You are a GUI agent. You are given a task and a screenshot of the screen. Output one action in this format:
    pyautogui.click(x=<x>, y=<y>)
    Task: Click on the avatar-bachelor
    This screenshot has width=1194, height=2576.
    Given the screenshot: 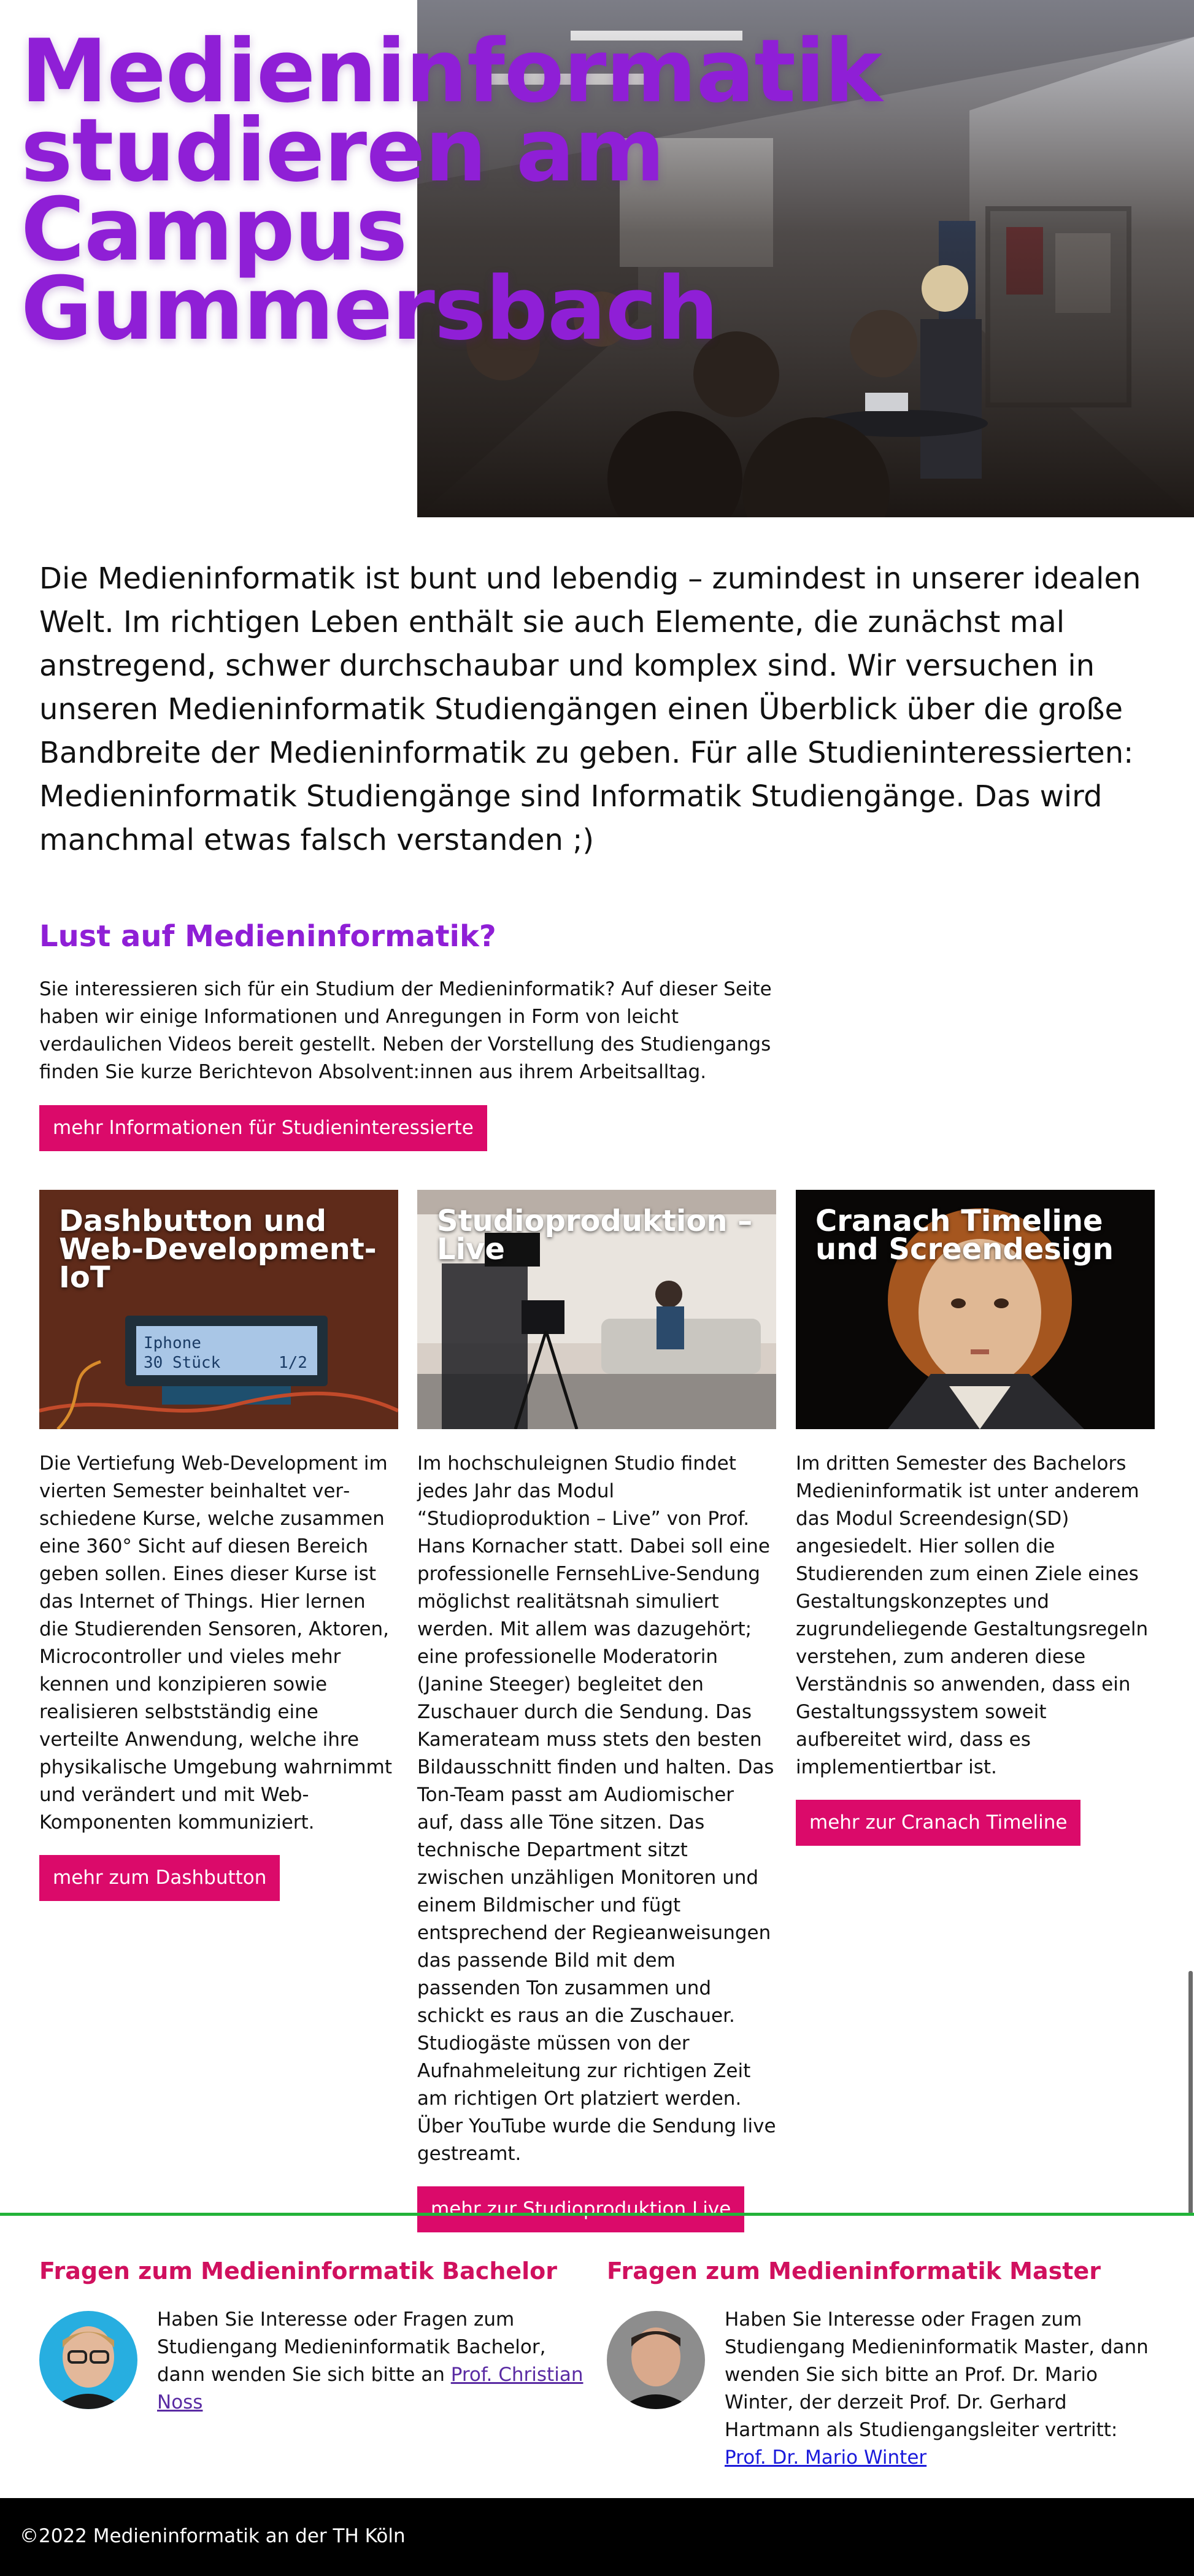 What is the action you would take?
    pyautogui.click(x=88, y=2360)
    